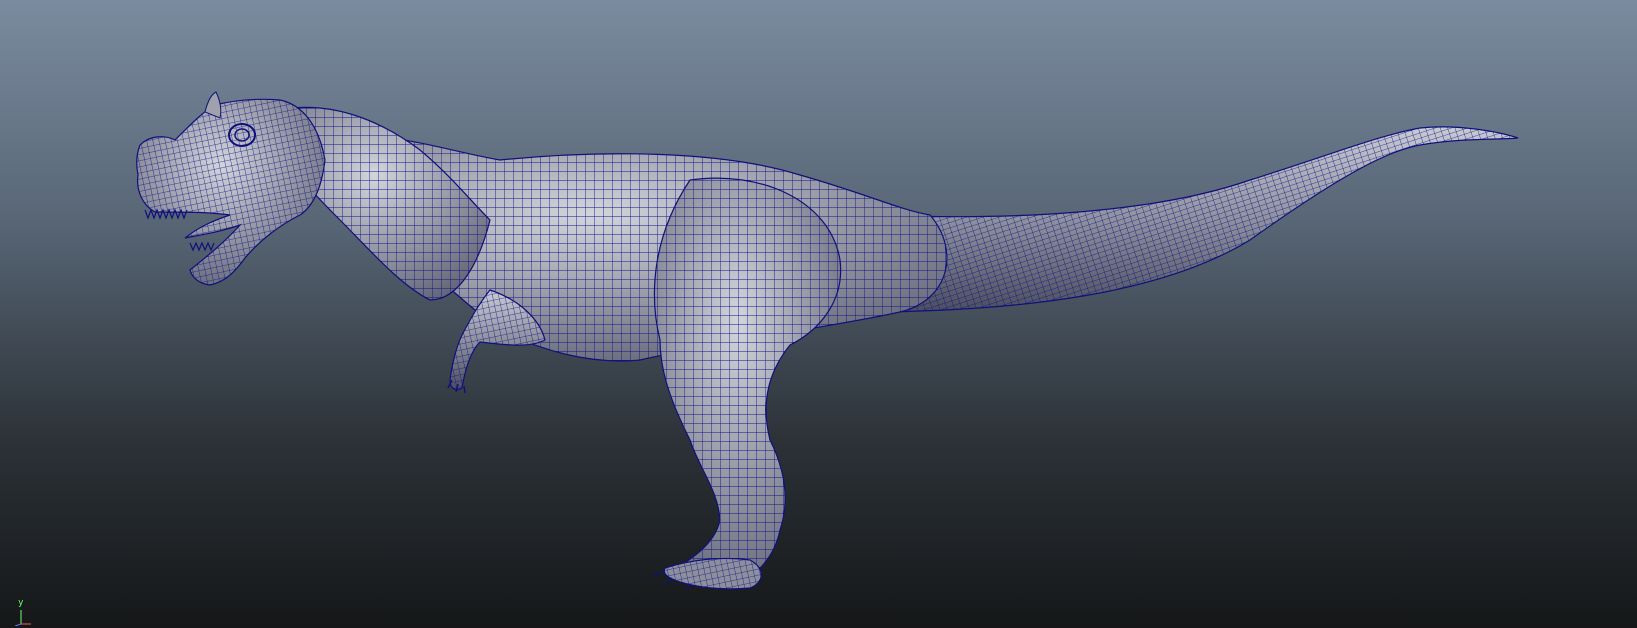 The width and height of the screenshot is (1637, 628). What do you see at coordinates (22, 618) in the screenshot?
I see `axis-gizmo-icon` at bounding box center [22, 618].